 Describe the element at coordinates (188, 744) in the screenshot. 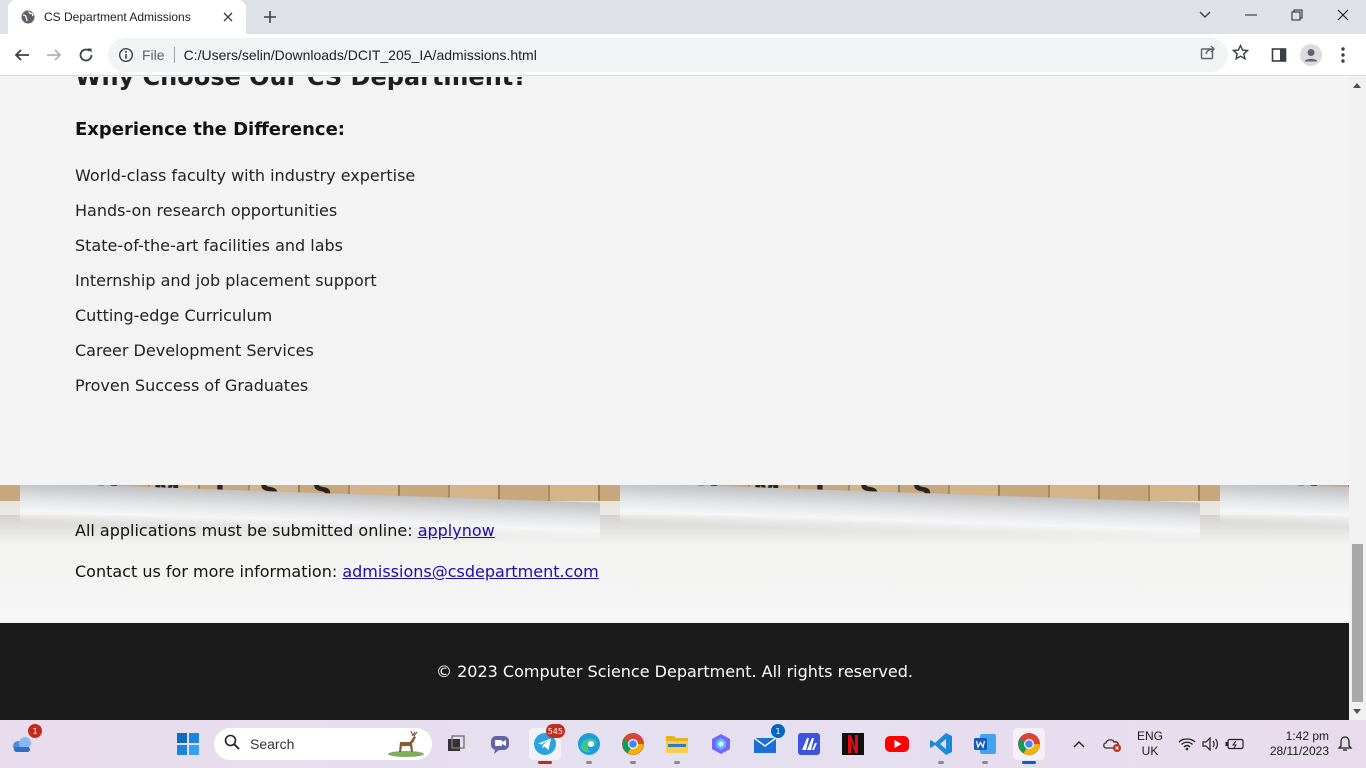

I see `start-button` at that location.